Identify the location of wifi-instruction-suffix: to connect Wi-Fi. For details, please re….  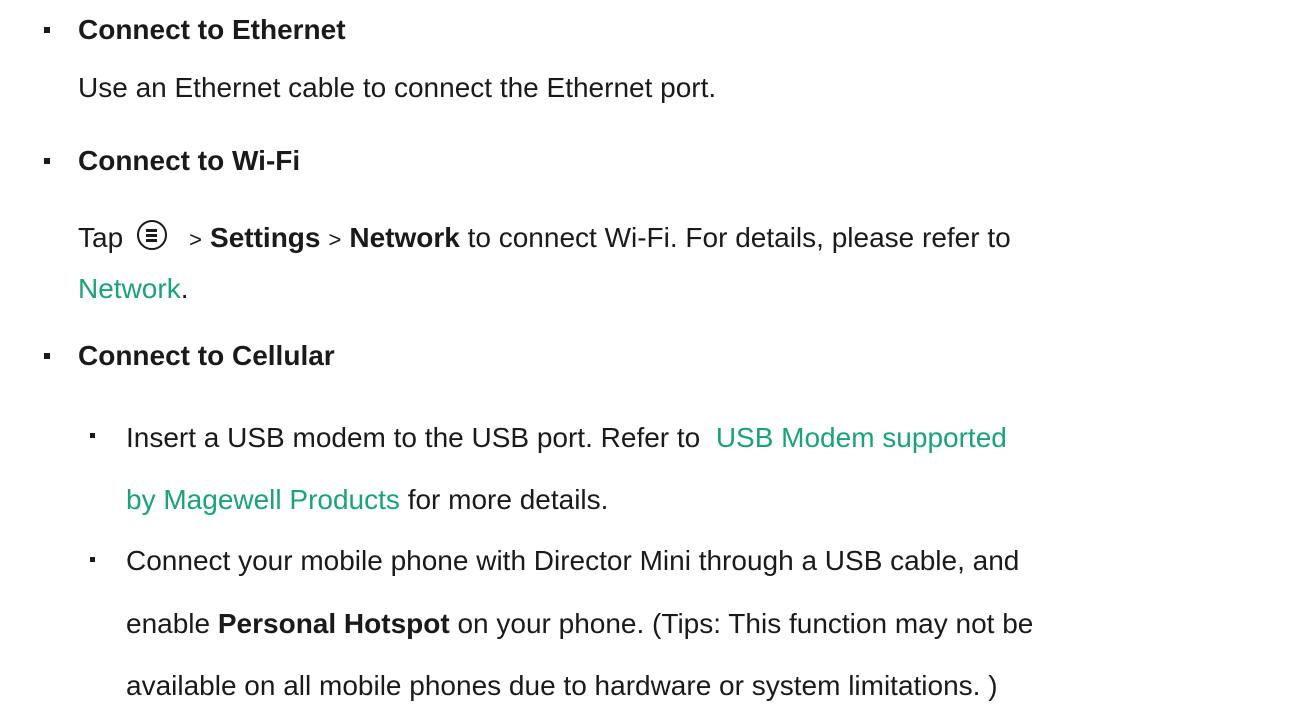
(739, 237).